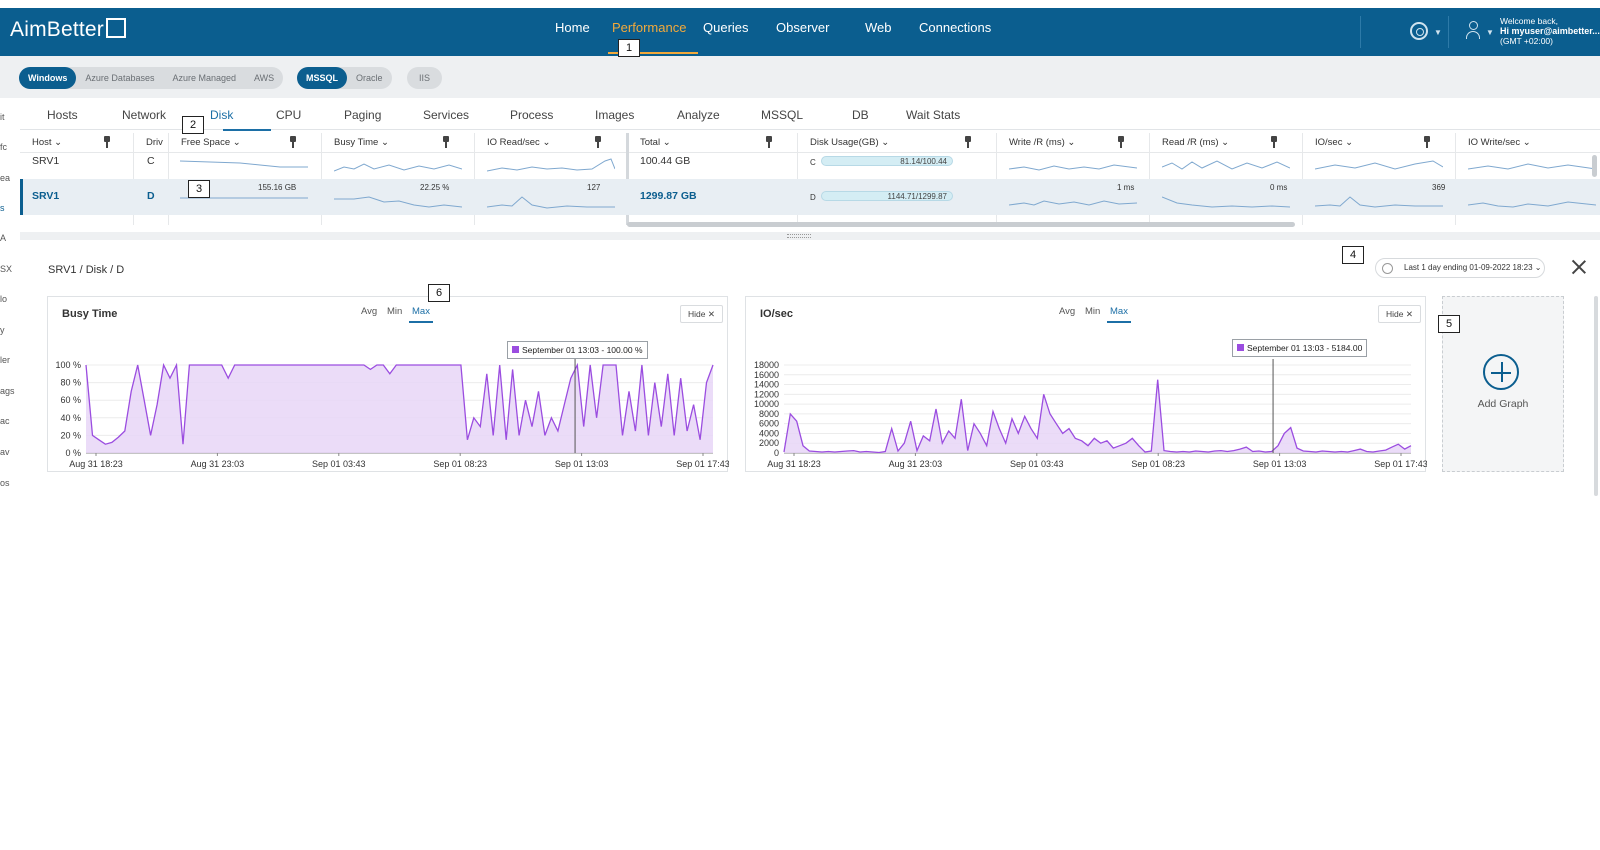 This screenshot has width=1600, height=850. Describe the element at coordinates (1579, 267) in the screenshot. I see `close-icon` at that location.